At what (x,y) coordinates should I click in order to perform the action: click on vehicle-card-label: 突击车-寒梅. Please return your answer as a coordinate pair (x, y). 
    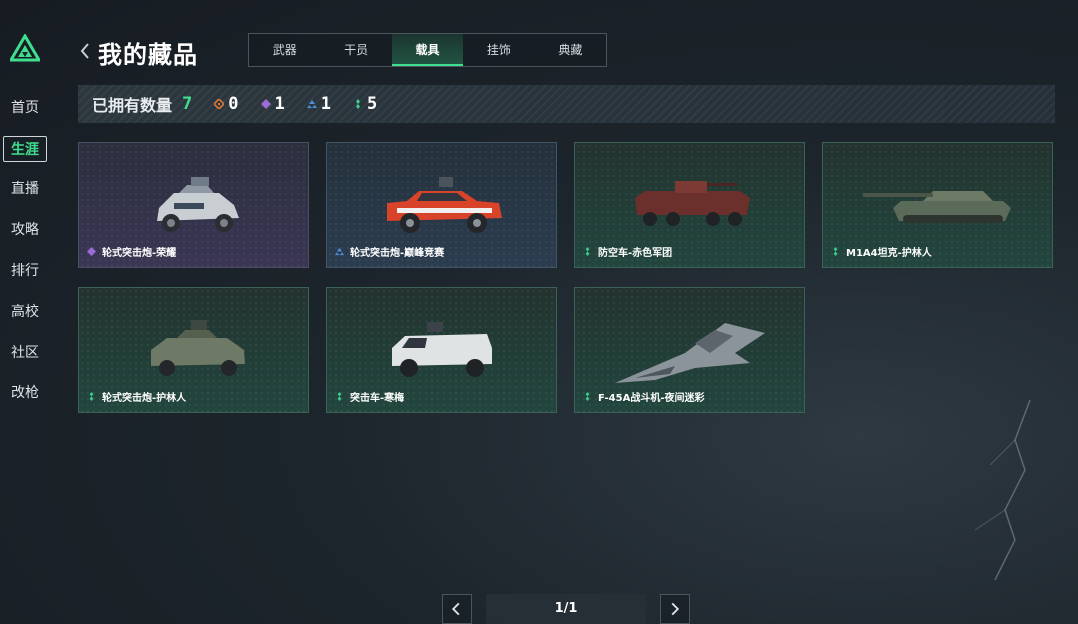
    Looking at the image, I should click on (369, 396).